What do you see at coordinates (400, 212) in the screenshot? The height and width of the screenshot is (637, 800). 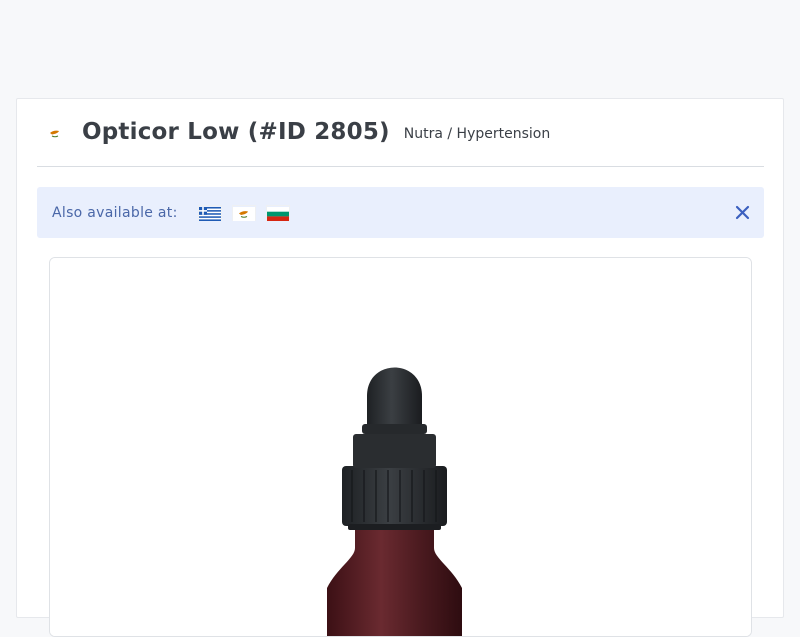 I see `availability-alert: Also available at:` at bounding box center [400, 212].